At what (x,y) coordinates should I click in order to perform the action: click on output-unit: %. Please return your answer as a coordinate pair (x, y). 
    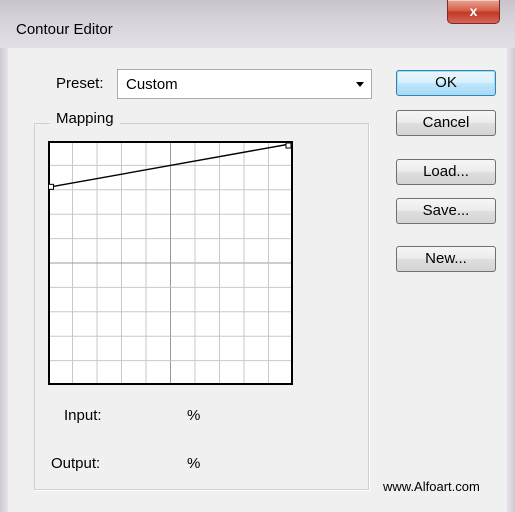
    Looking at the image, I should click on (194, 463).